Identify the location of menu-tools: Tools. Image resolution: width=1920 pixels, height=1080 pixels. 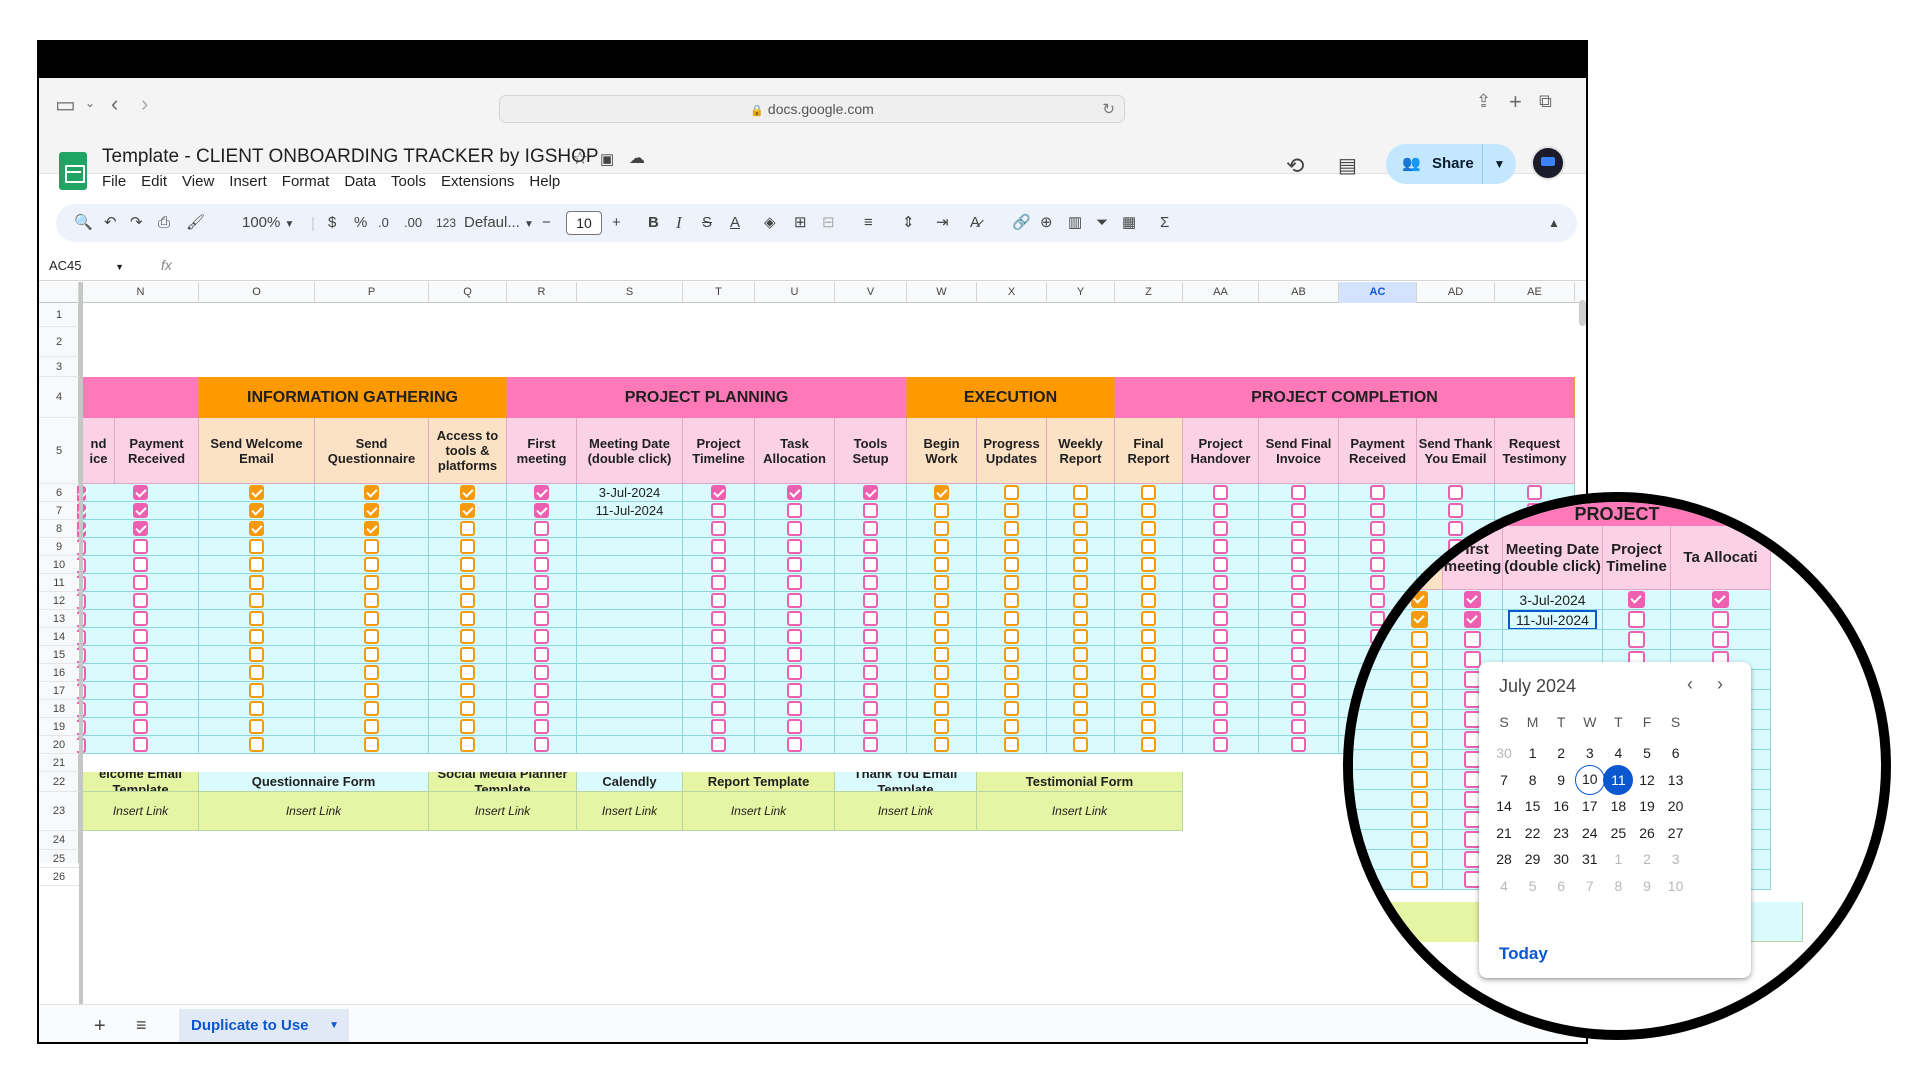
(408, 181).